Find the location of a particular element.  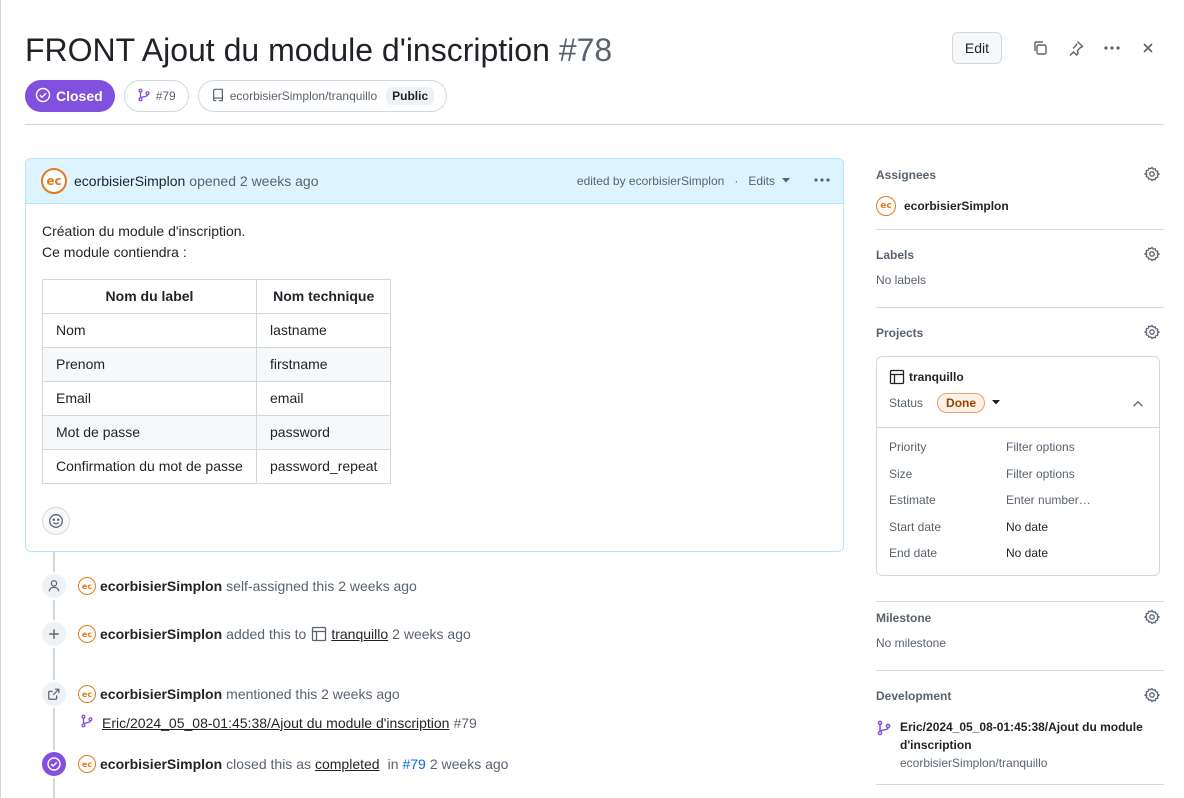

linked-pr-pill: #79 is located at coordinates (156, 96).